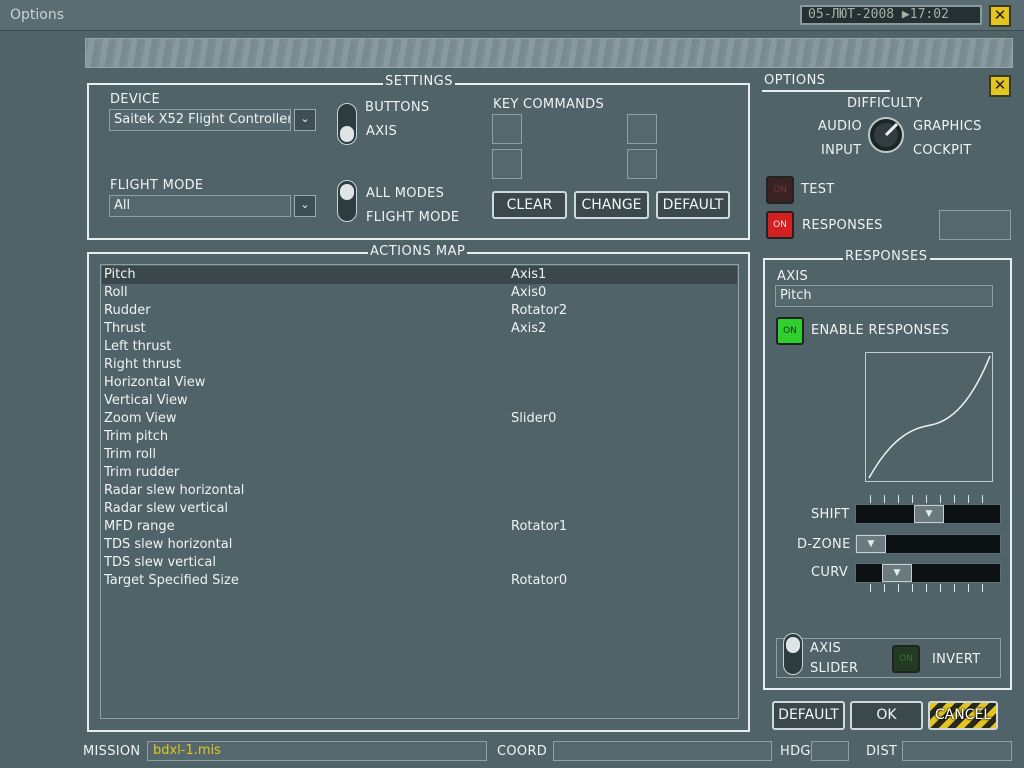  What do you see at coordinates (137, 346) in the screenshot?
I see `action-row-name: Left thrust` at bounding box center [137, 346].